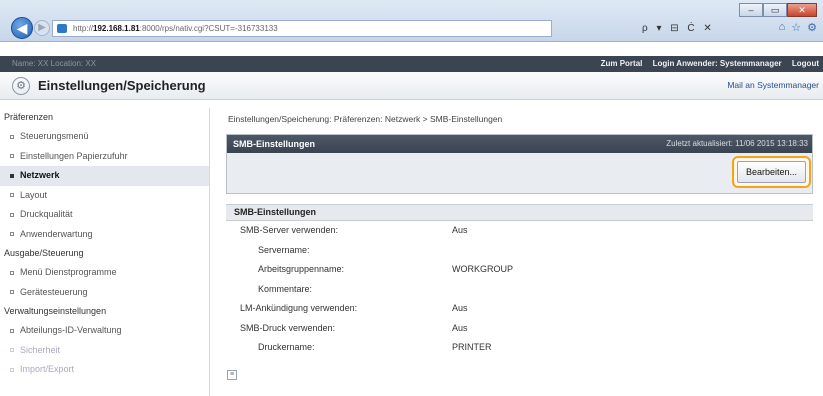  Describe the element at coordinates (289, 230) in the screenshot. I see `setting-label: SMB-Server verwenden:` at that location.